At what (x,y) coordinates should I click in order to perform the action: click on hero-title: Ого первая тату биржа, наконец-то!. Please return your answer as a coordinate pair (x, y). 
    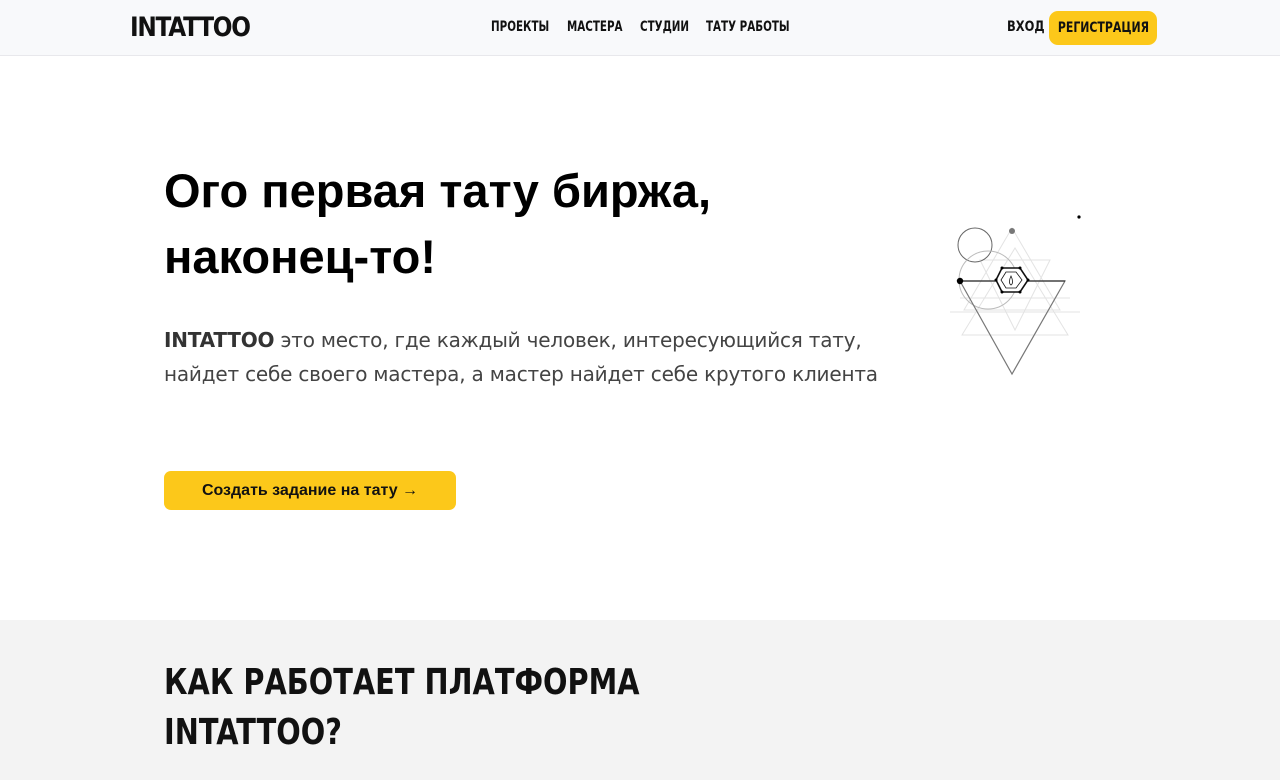
    Looking at the image, I should click on (438, 223).